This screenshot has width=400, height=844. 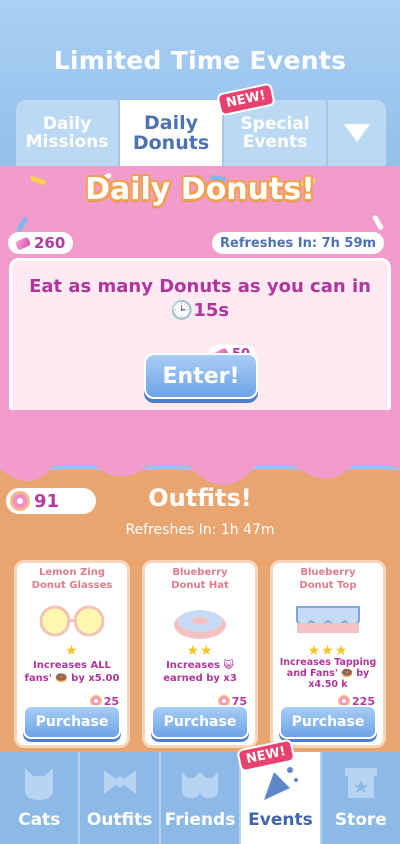 I want to click on nav-store: Store, so click(x=361, y=798).